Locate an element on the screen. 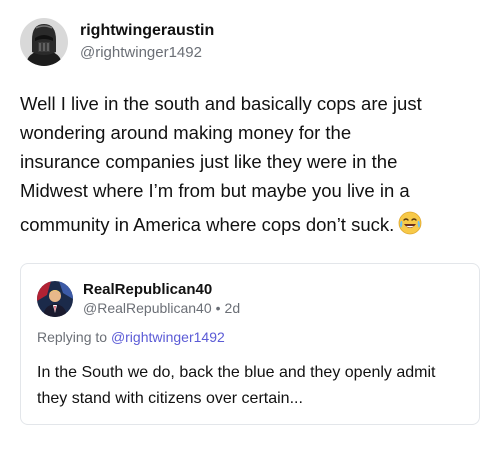 This screenshot has height=452, width=500. replying-to-label: Replying to is located at coordinates (72, 337).